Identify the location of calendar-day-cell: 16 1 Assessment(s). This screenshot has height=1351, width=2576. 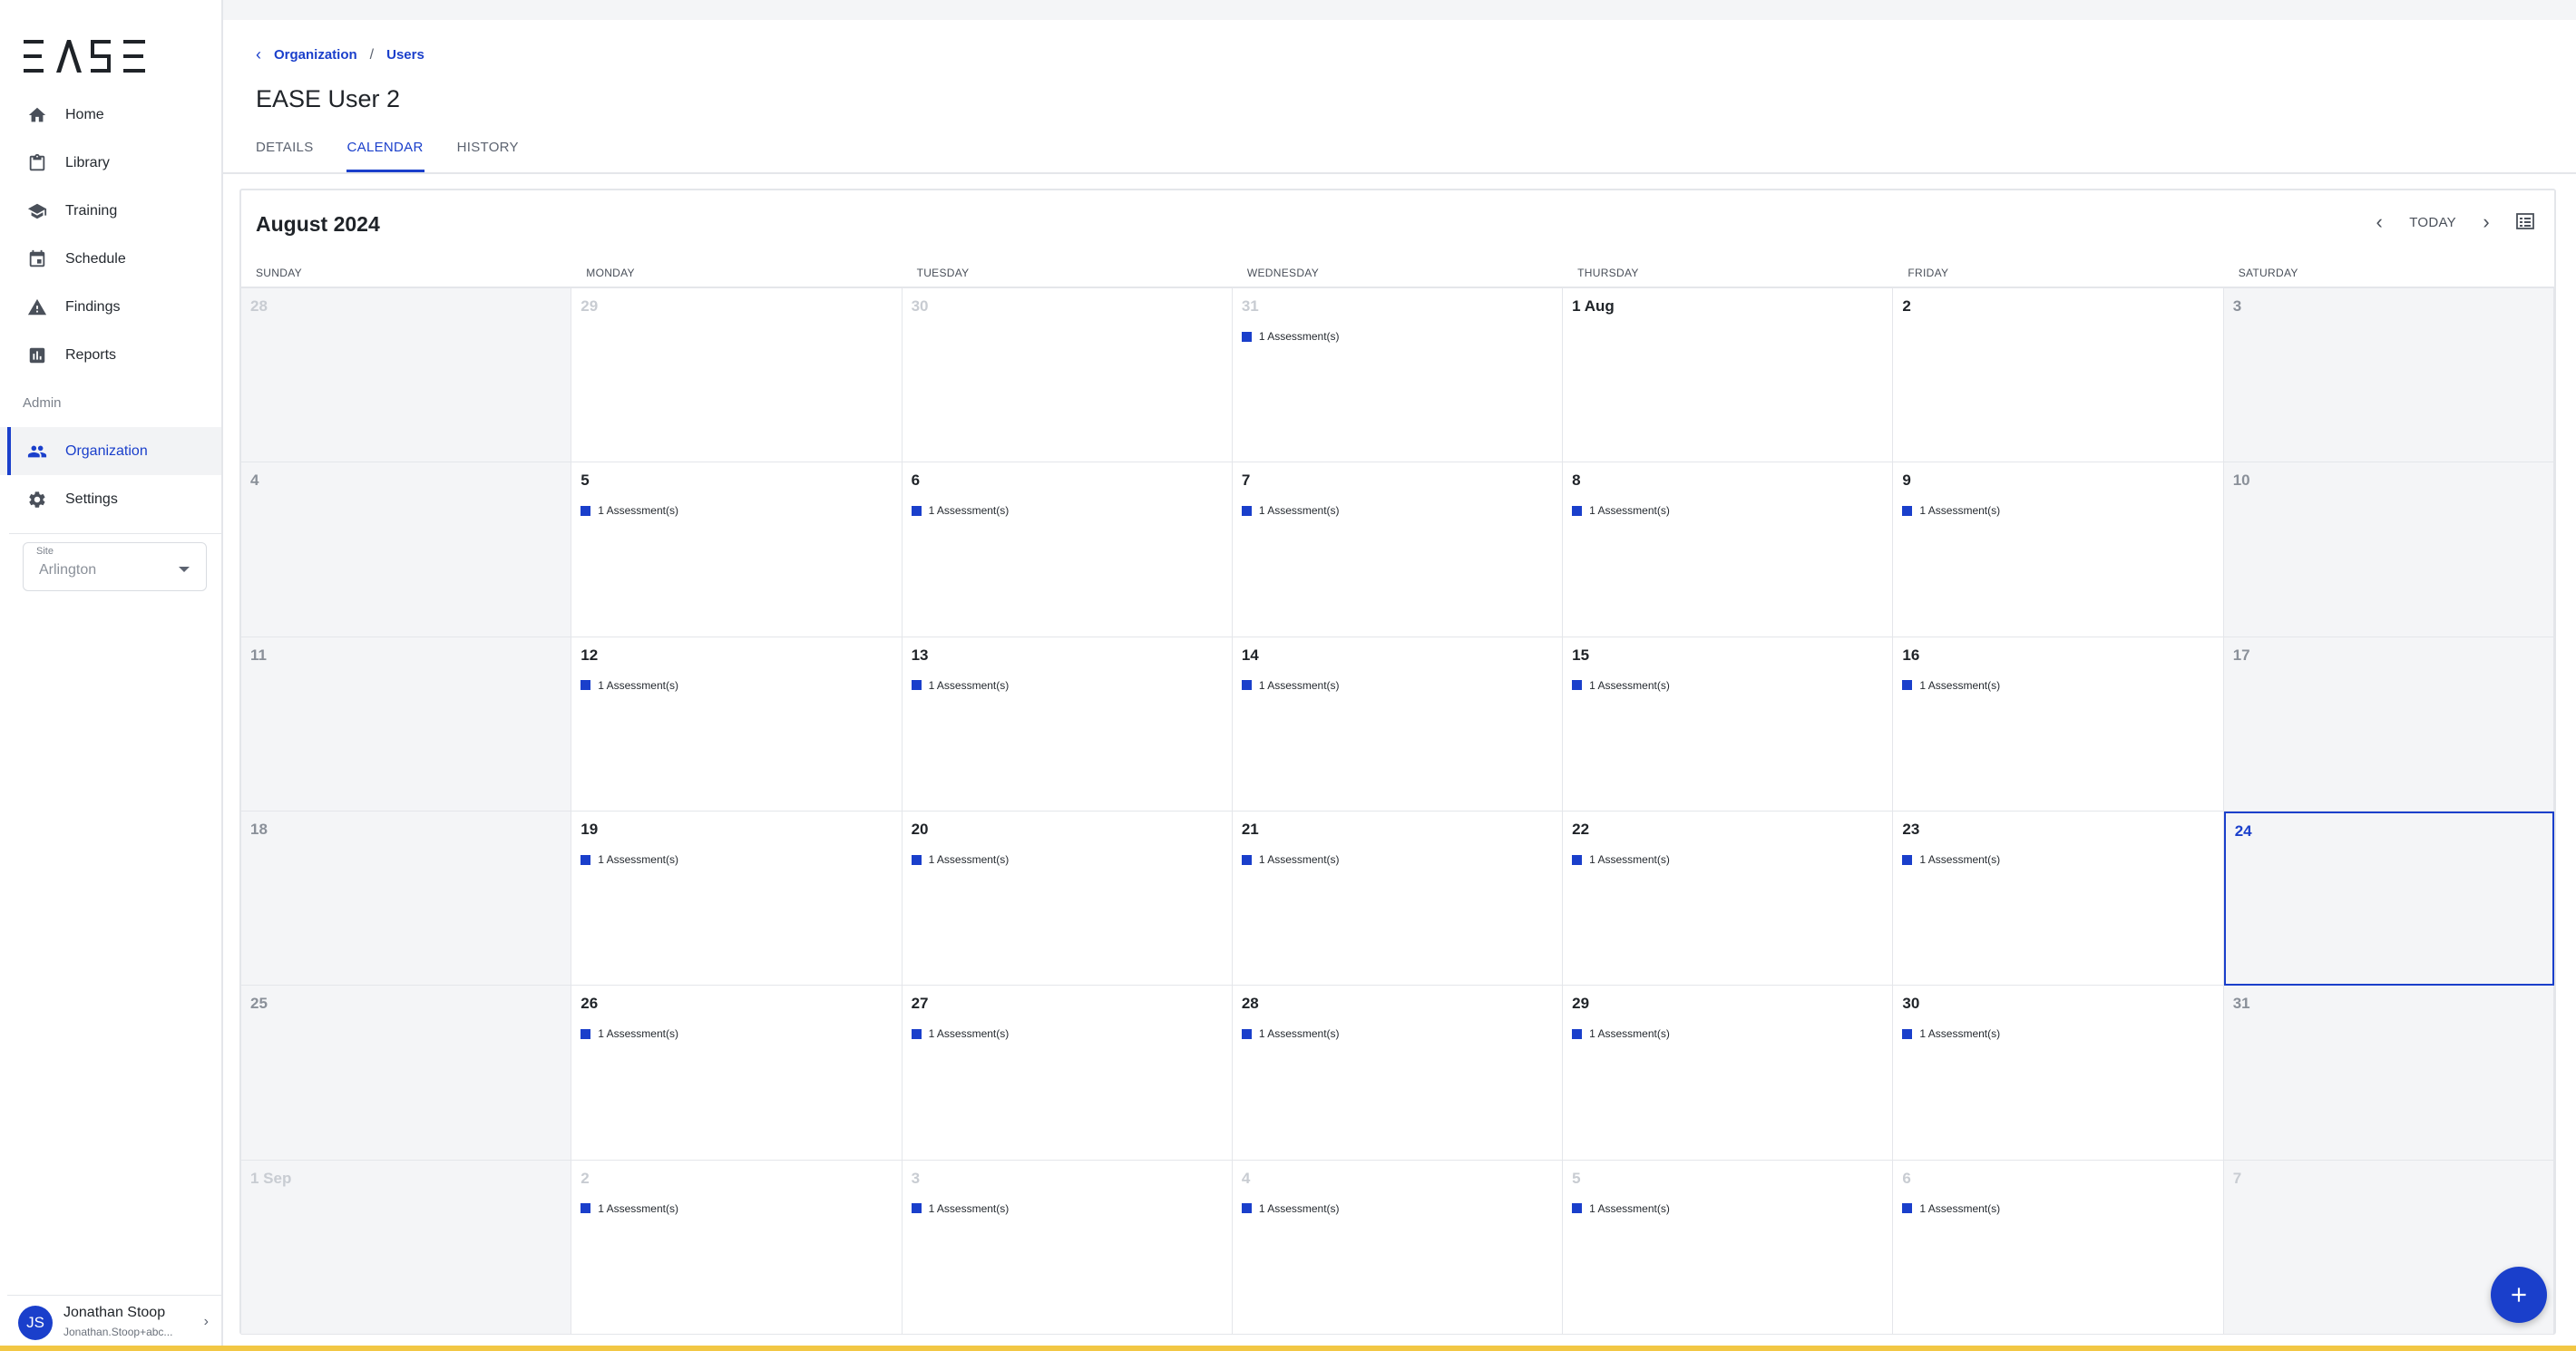
(2058, 724).